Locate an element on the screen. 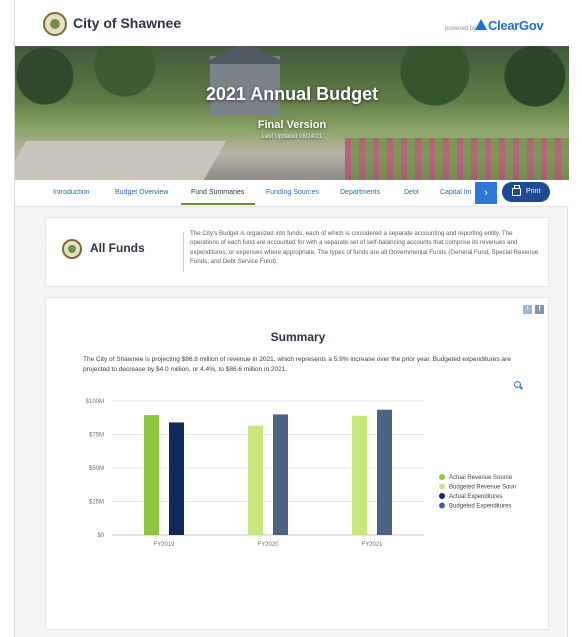  all-funds-title: All Funds is located at coordinates (117, 248).